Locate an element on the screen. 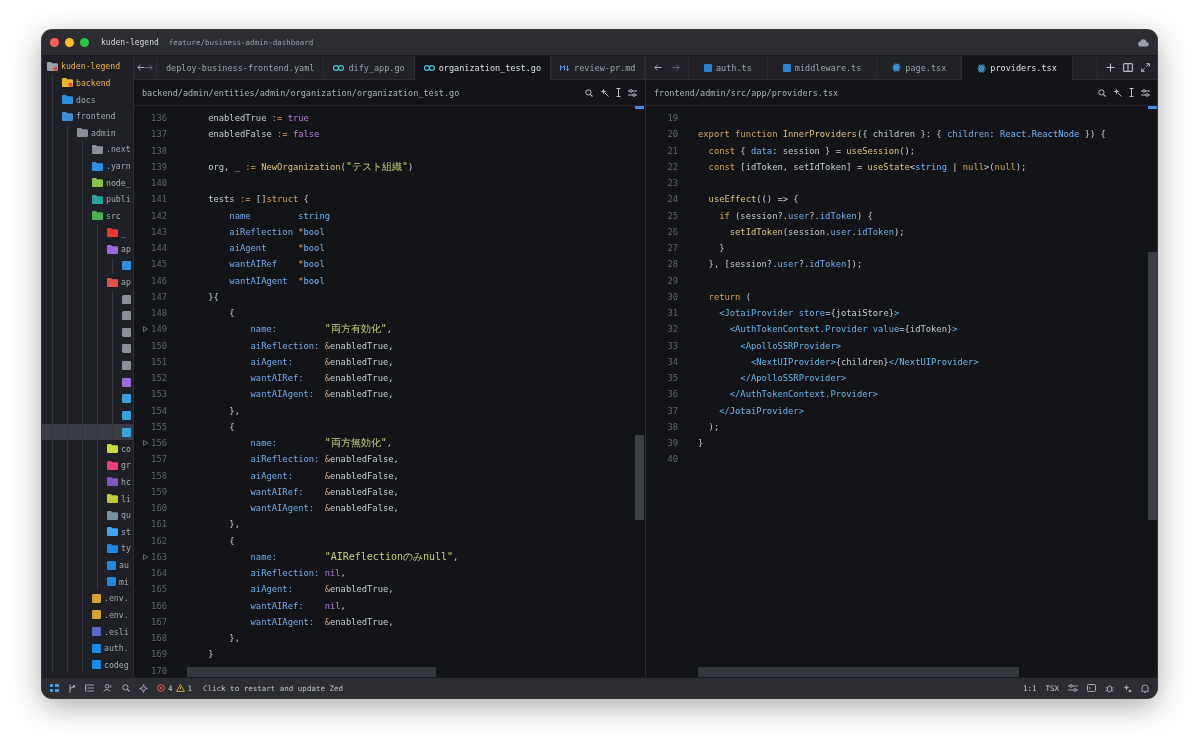  close-button is located at coordinates (54, 42).